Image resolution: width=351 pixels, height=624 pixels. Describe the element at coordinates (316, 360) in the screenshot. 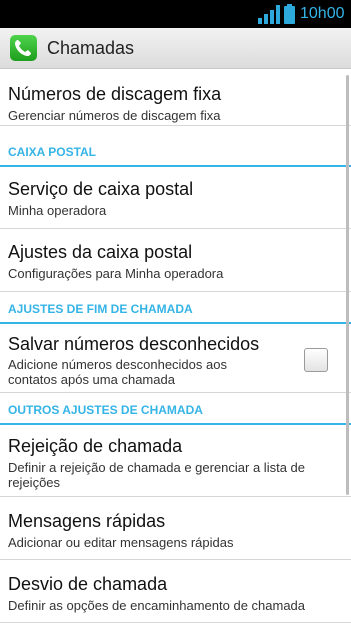

I see `save-unknown-checkbox` at that location.